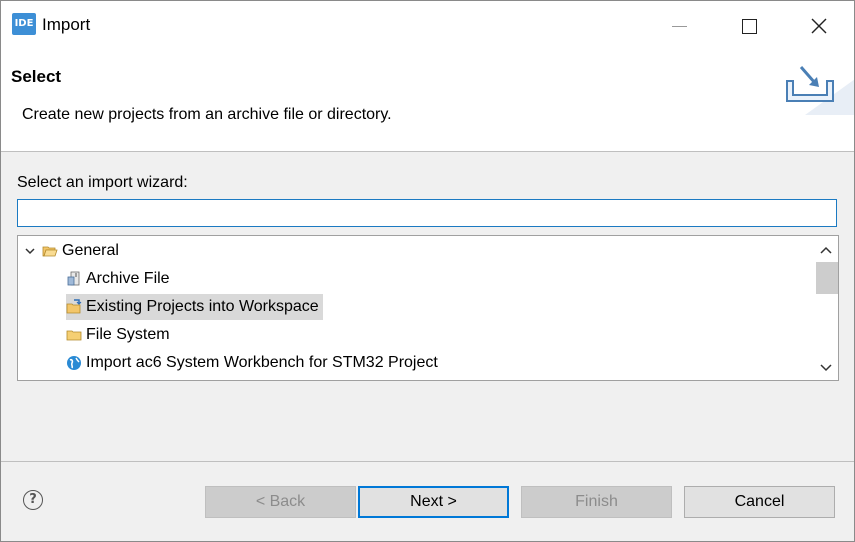  I want to click on scroll-thumb, so click(827, 278).